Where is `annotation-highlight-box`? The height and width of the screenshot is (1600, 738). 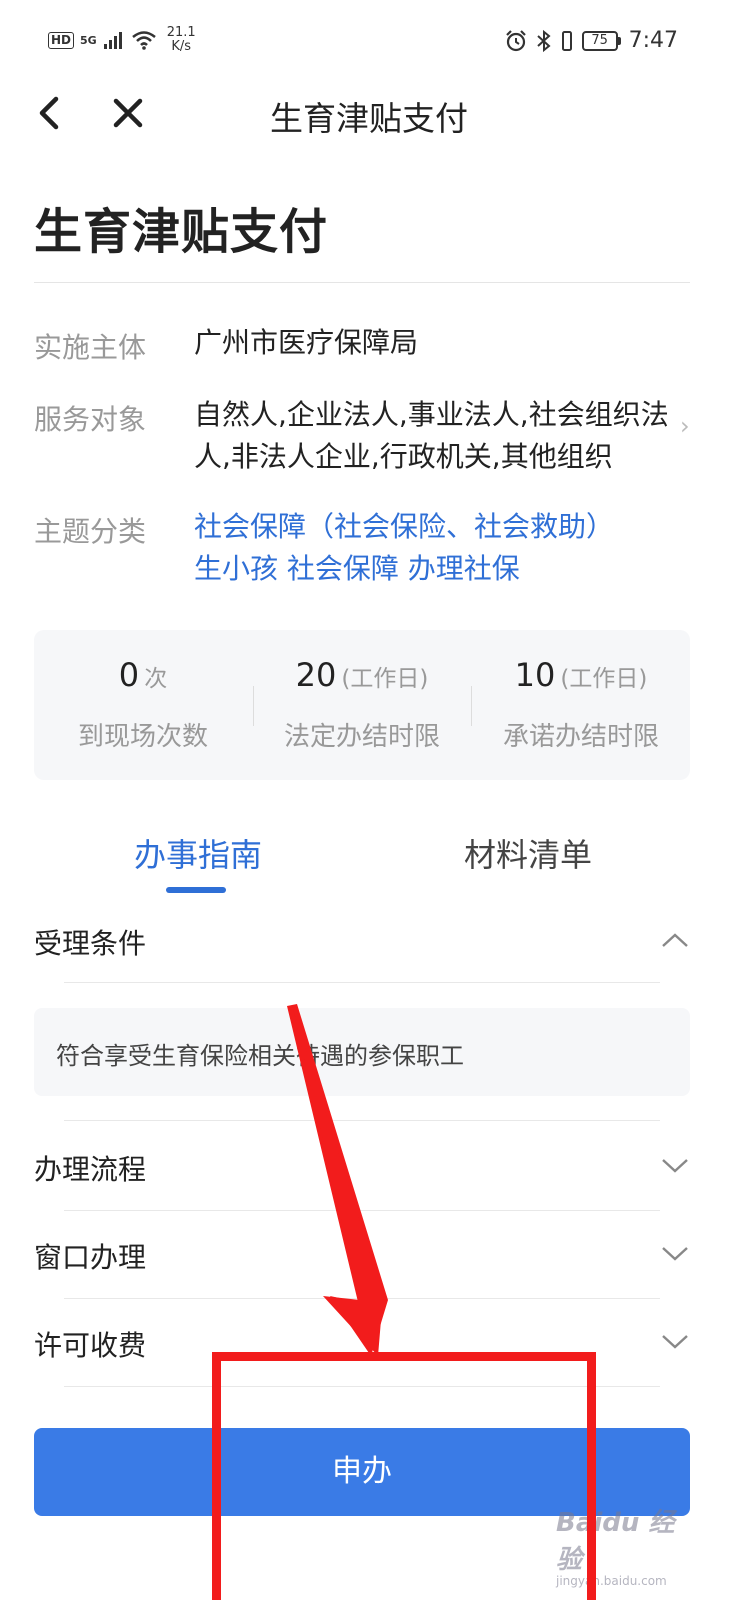
annotation-highlight-box is located at coordinates (404, 1476).